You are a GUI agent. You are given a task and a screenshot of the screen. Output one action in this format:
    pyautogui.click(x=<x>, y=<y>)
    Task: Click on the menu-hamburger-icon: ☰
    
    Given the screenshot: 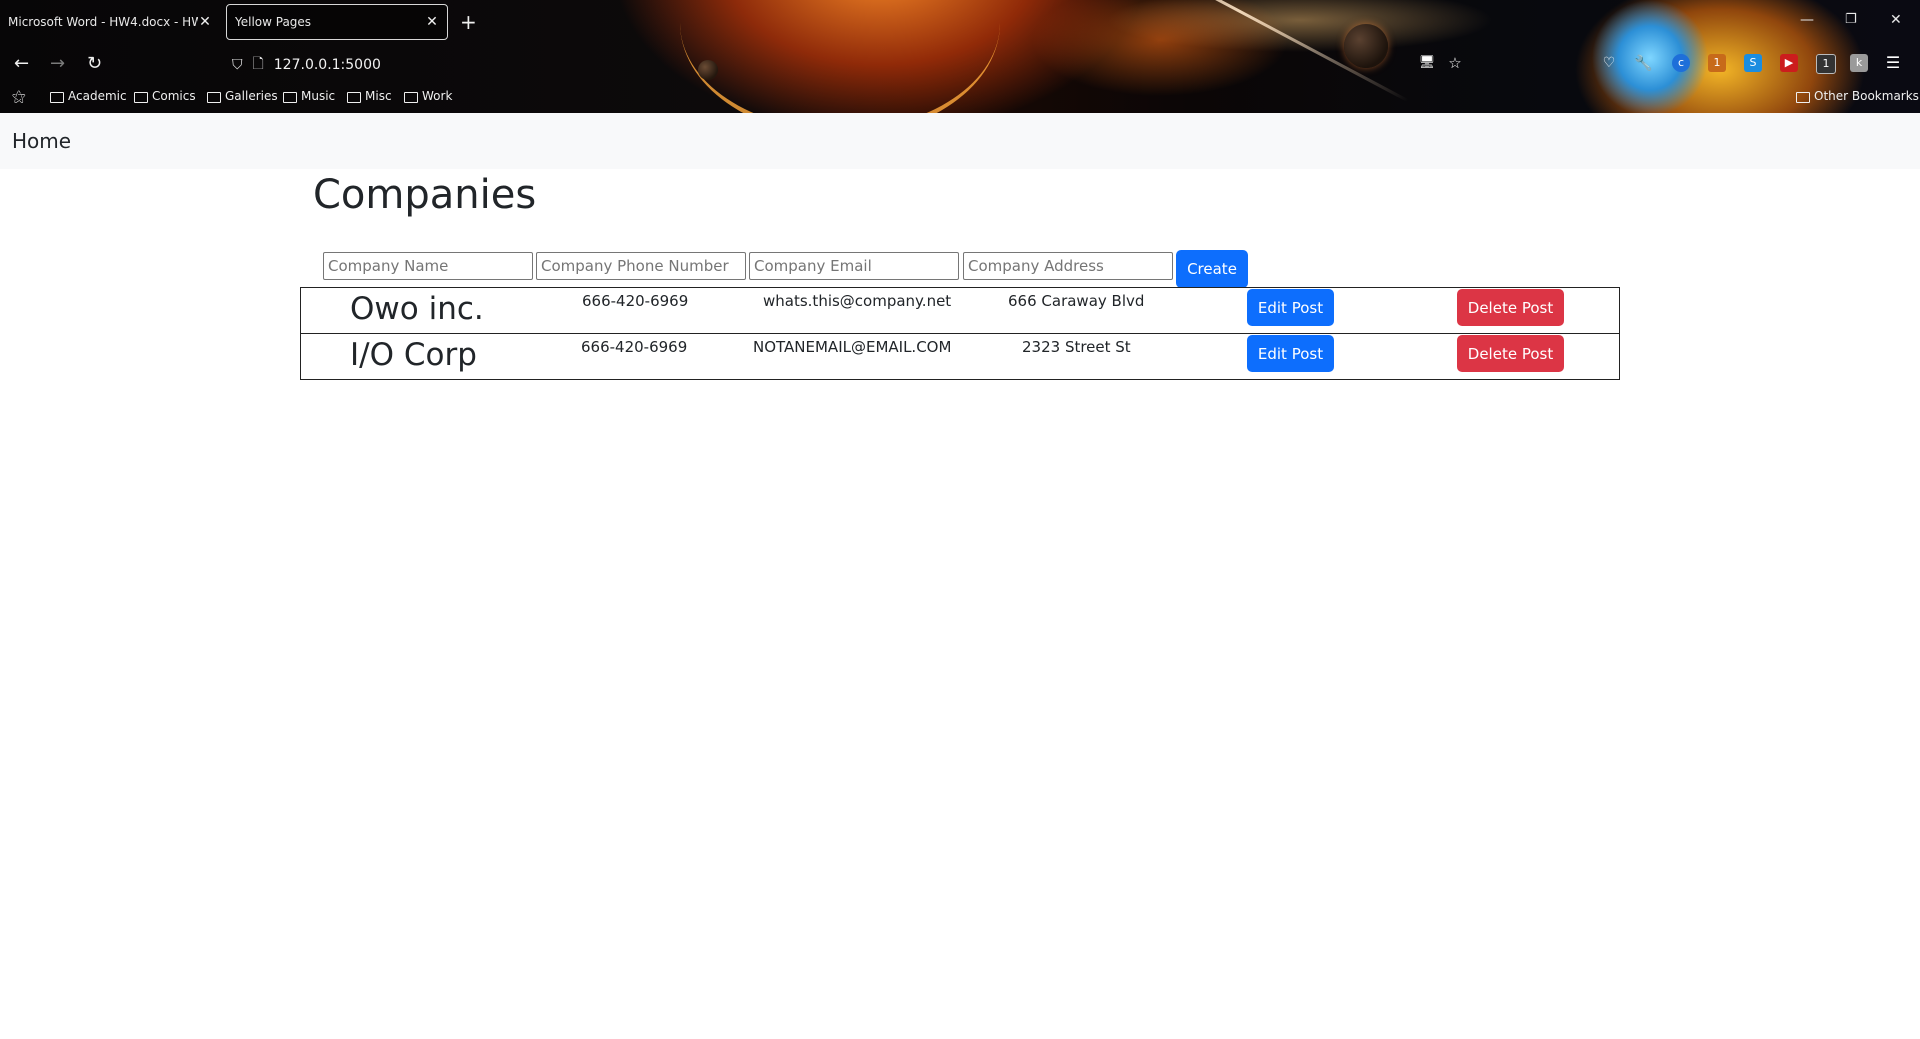 What is the action you would take?
    pyautogui.click(x=1893, y=63)
    